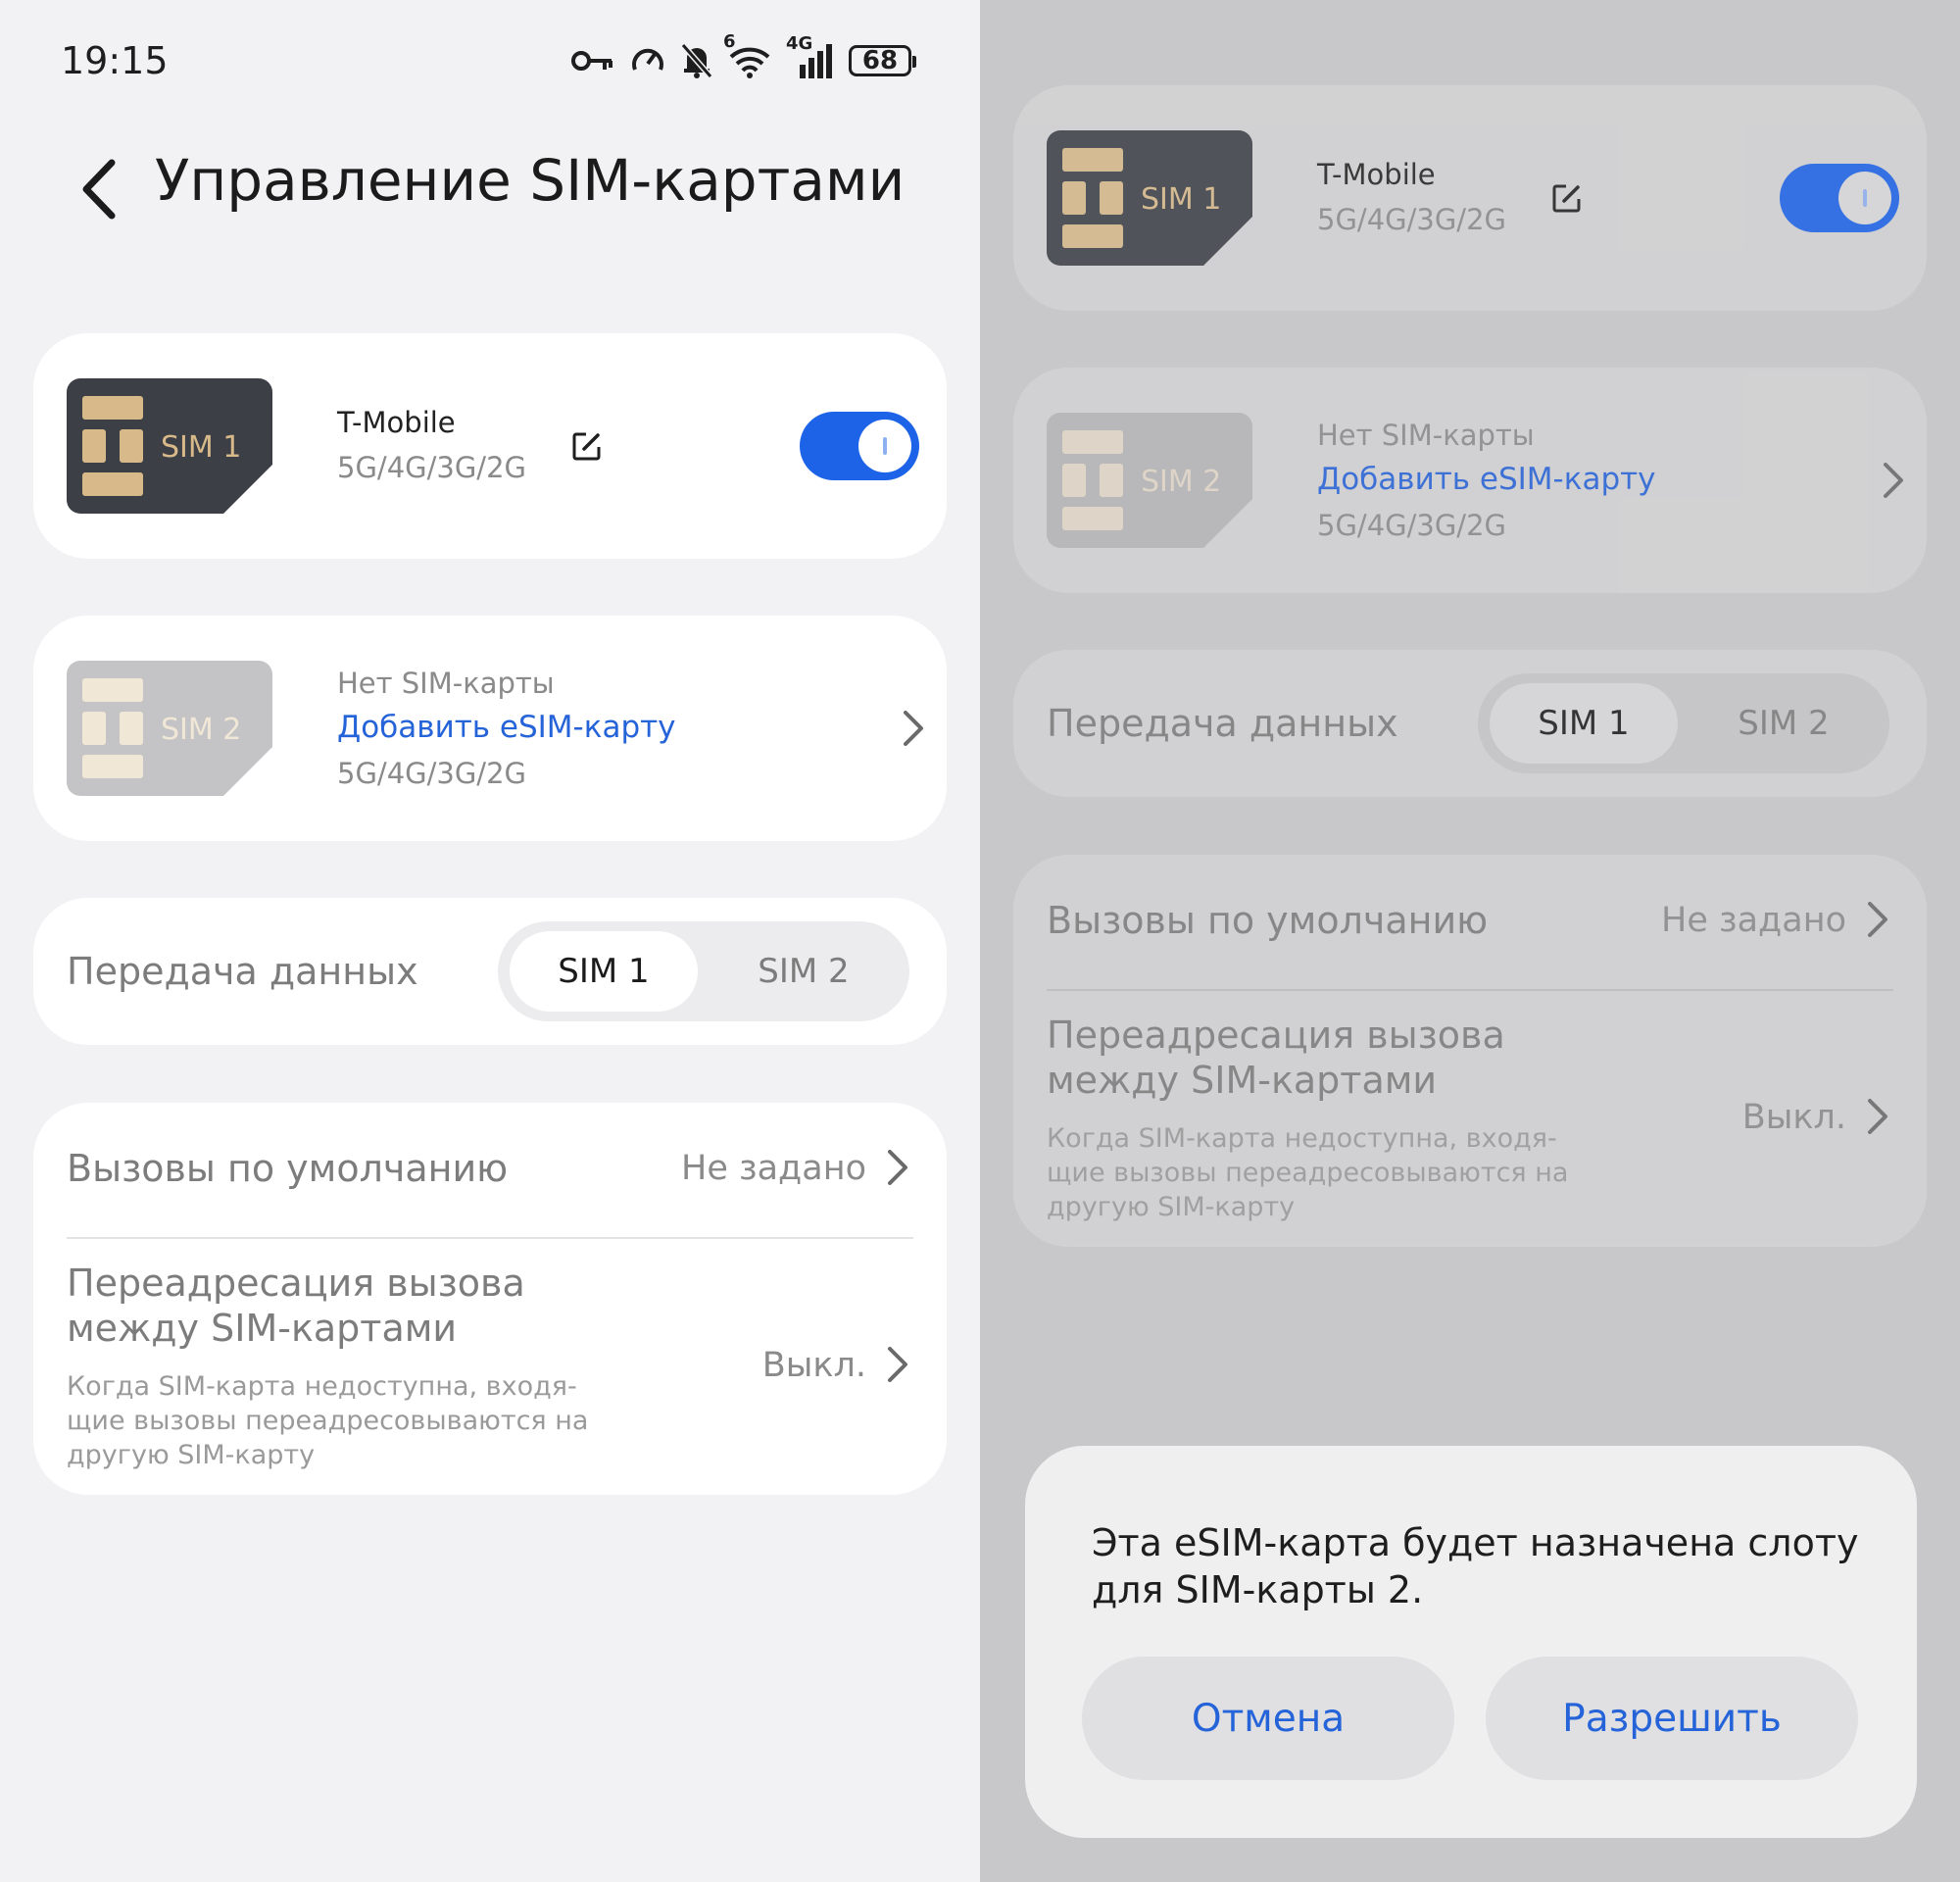  Describe the element at coordinates (647, 60) in the screenshot. I see `speed-icon` at that location.